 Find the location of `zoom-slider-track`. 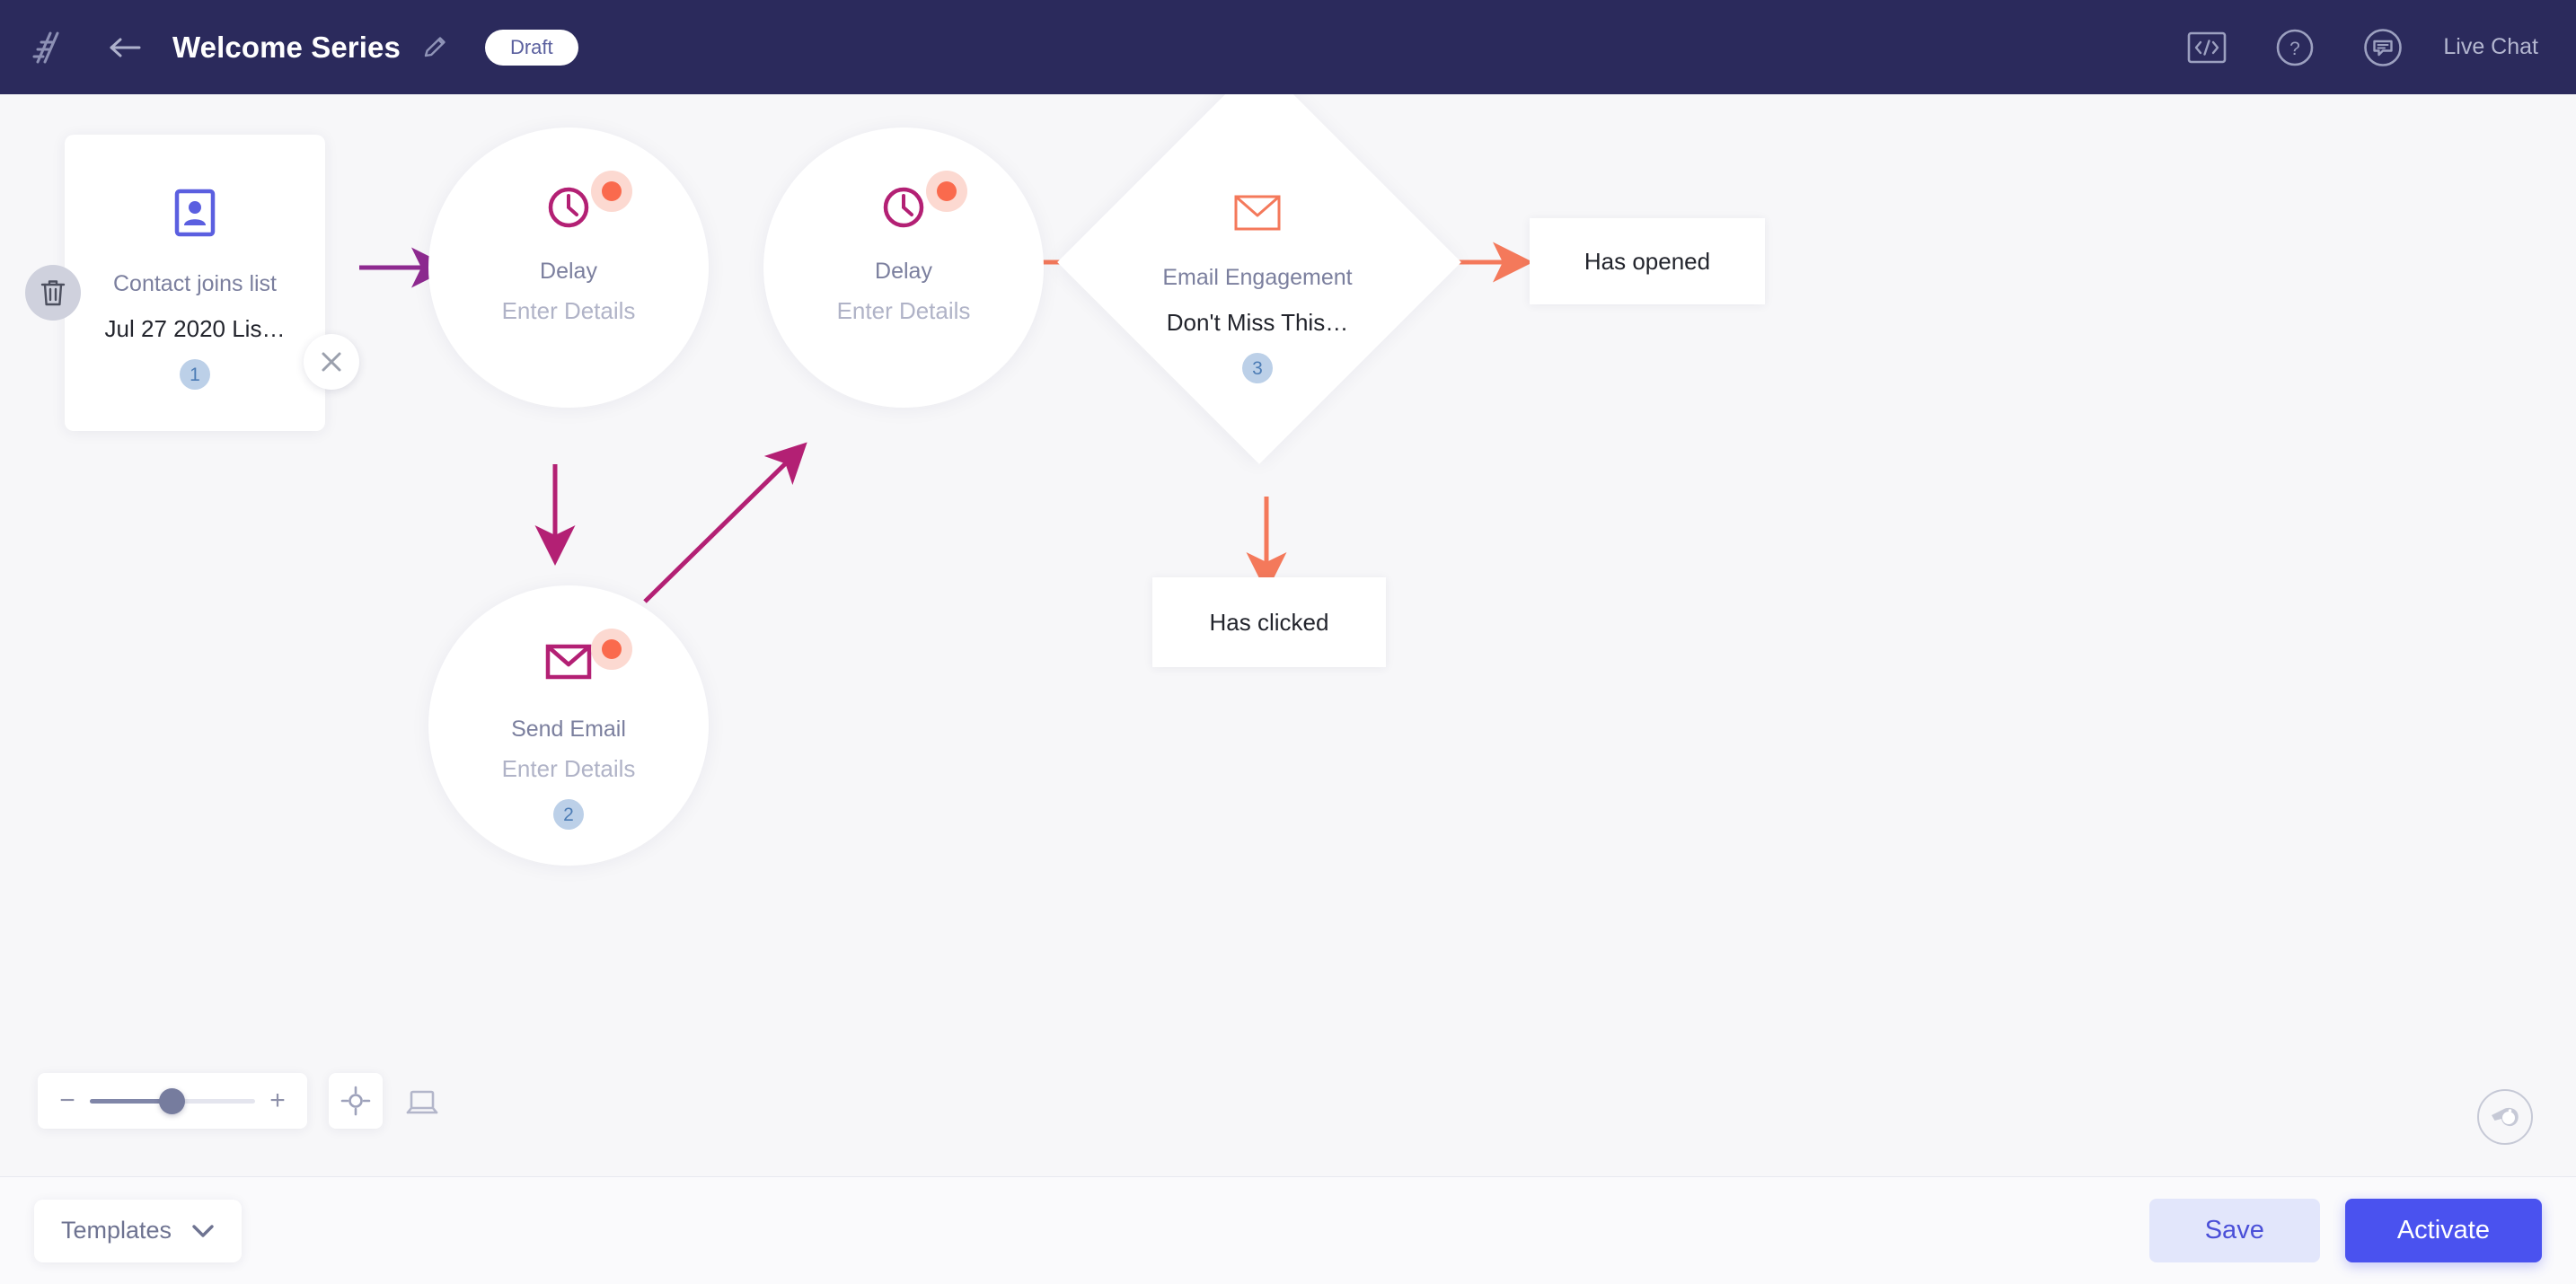

zoom-slider-track is located at coordinates (172, 1100).